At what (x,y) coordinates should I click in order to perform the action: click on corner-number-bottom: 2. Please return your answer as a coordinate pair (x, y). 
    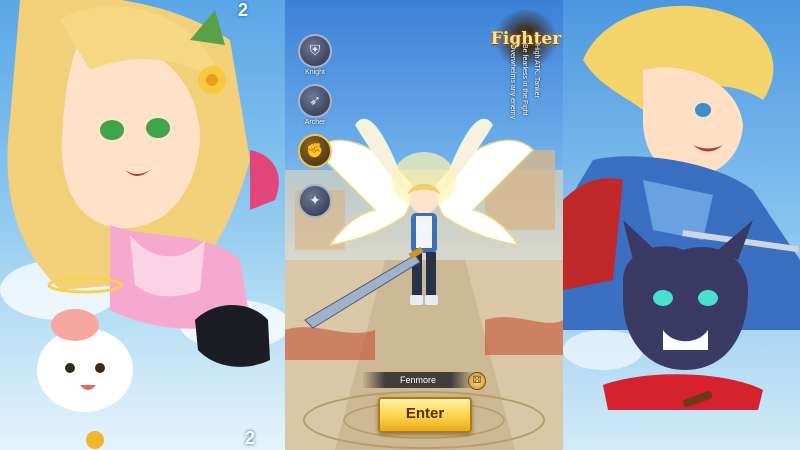
    Looking at the image, I should click on (250, 438).